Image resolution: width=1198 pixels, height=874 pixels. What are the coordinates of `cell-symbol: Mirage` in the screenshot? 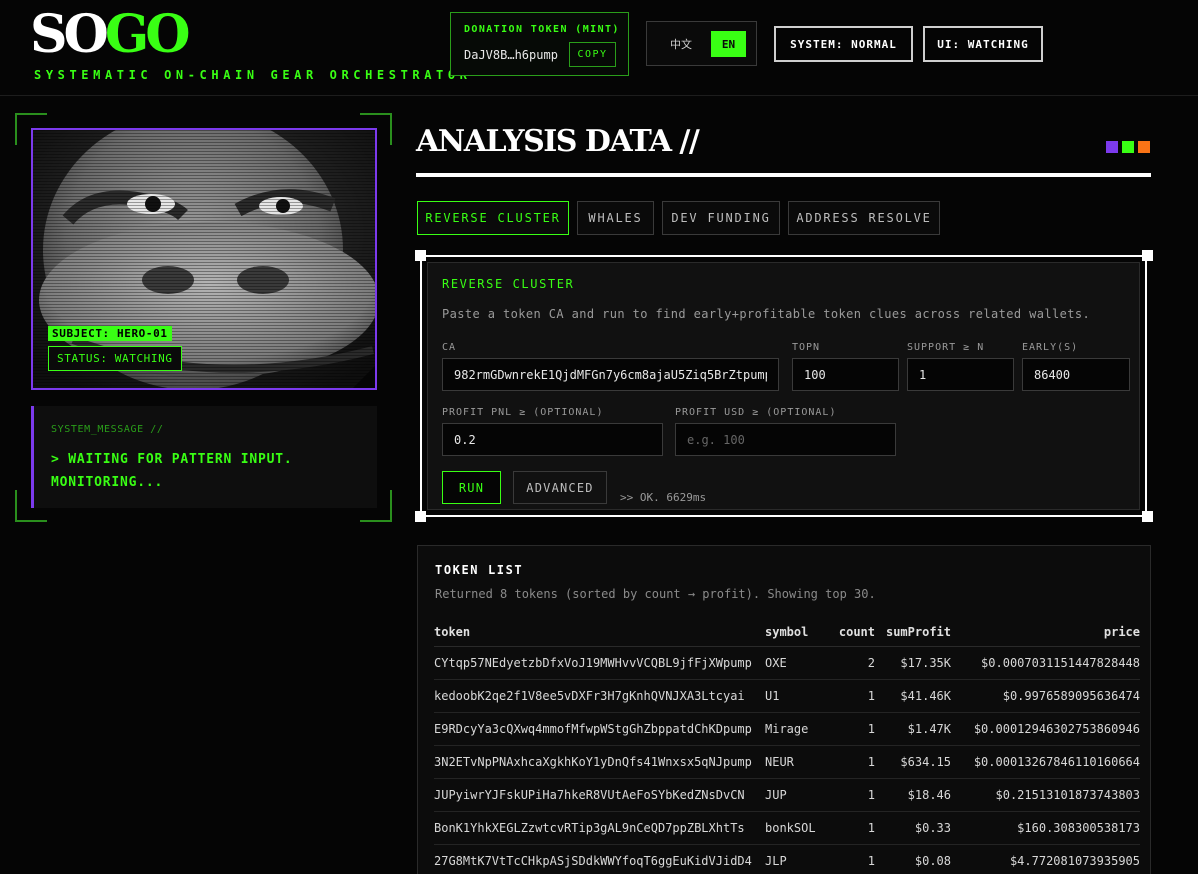 It's located at (795, 729).